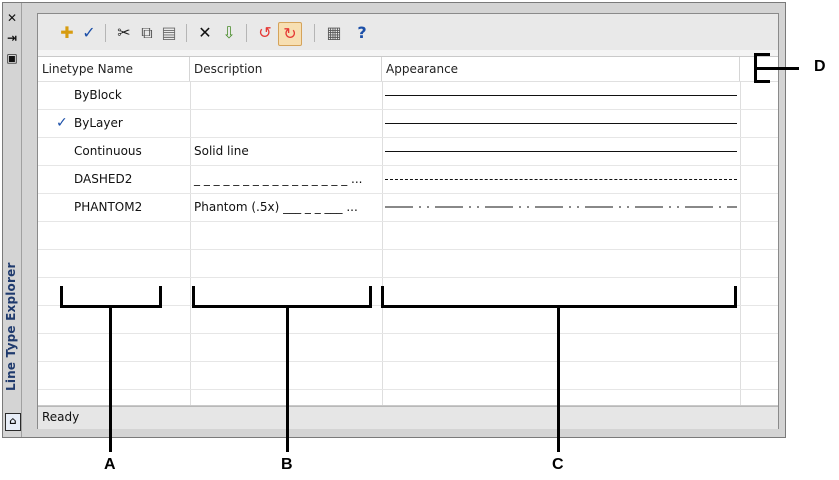 The image size is (839, 480). I want to click on table-header: Linetype Name Description Appearance, so click(408, 69).